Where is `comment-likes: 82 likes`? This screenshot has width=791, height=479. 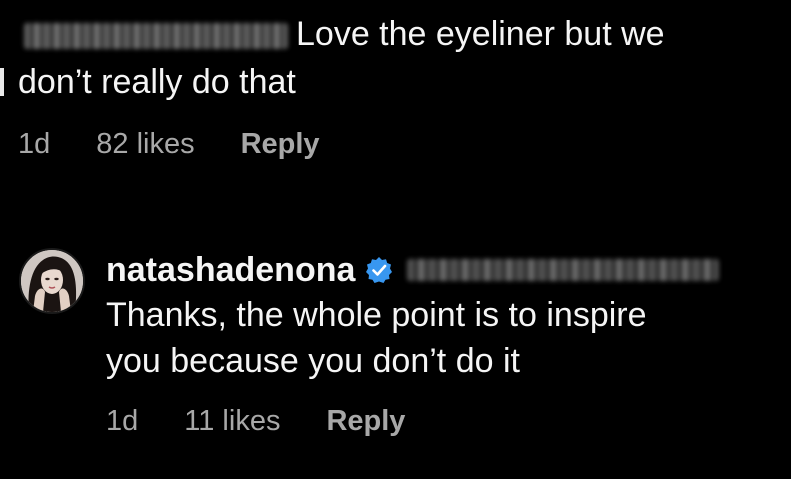 comment-likes: 82 likes is located at coordinates (145, 144).